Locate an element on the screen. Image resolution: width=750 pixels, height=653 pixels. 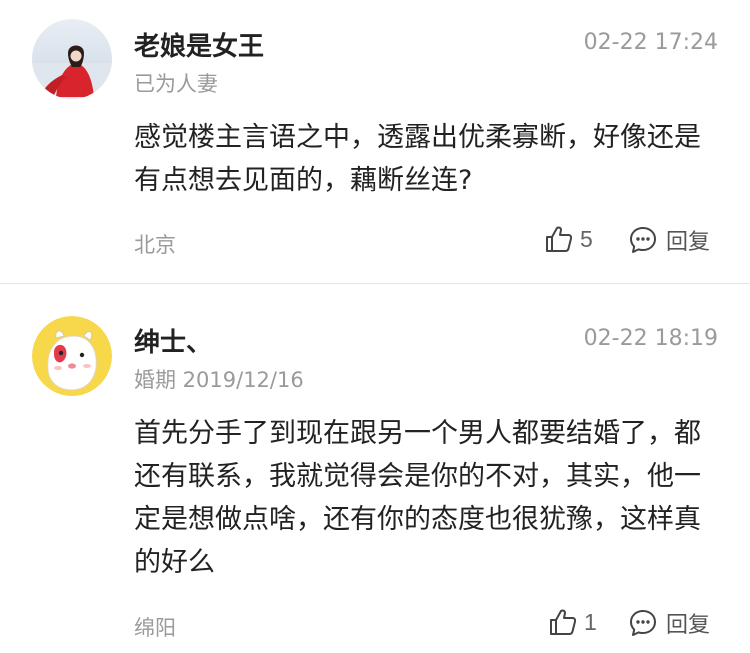
location: 绵阳 is located at coordinates (155, 628).